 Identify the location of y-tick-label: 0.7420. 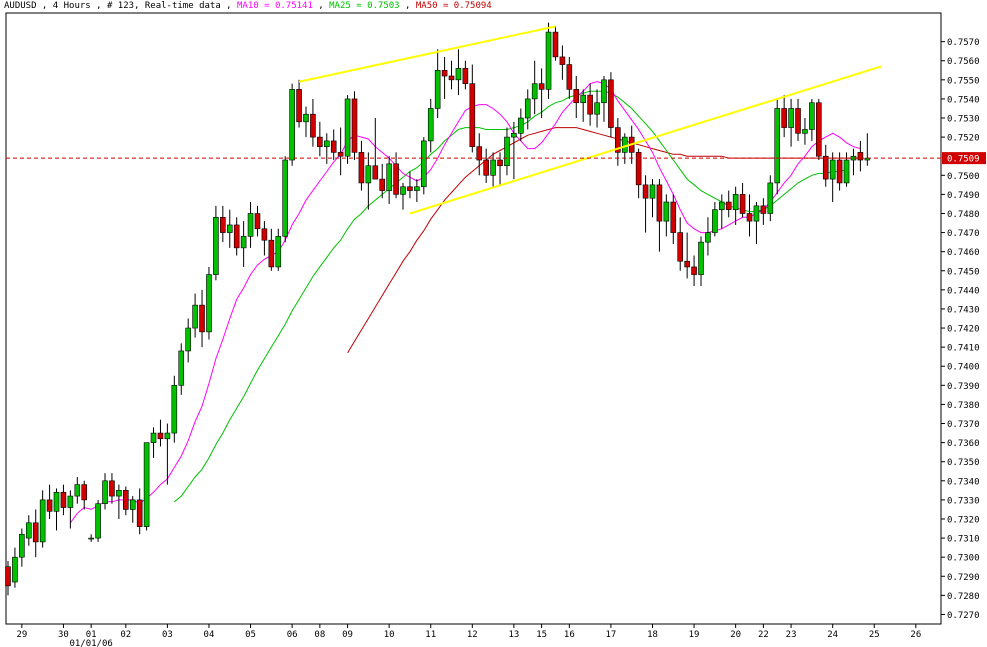
(963, 330).